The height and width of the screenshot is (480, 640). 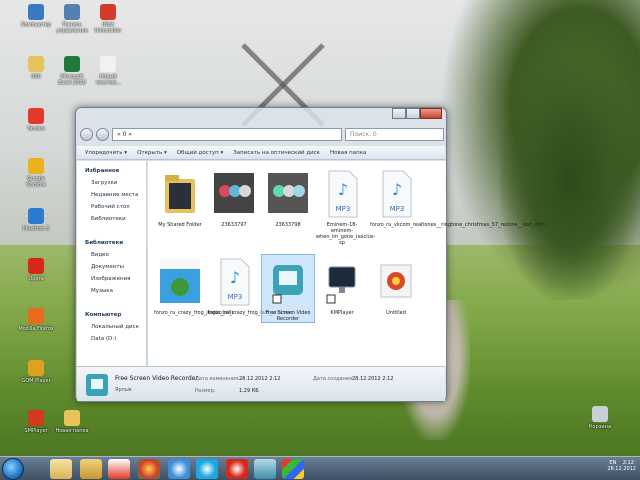 What do you see at coordinates (276, 153) in the screenshot?
I see `burn-button: Записать на оптический диск` at bounding box center [276, 153].